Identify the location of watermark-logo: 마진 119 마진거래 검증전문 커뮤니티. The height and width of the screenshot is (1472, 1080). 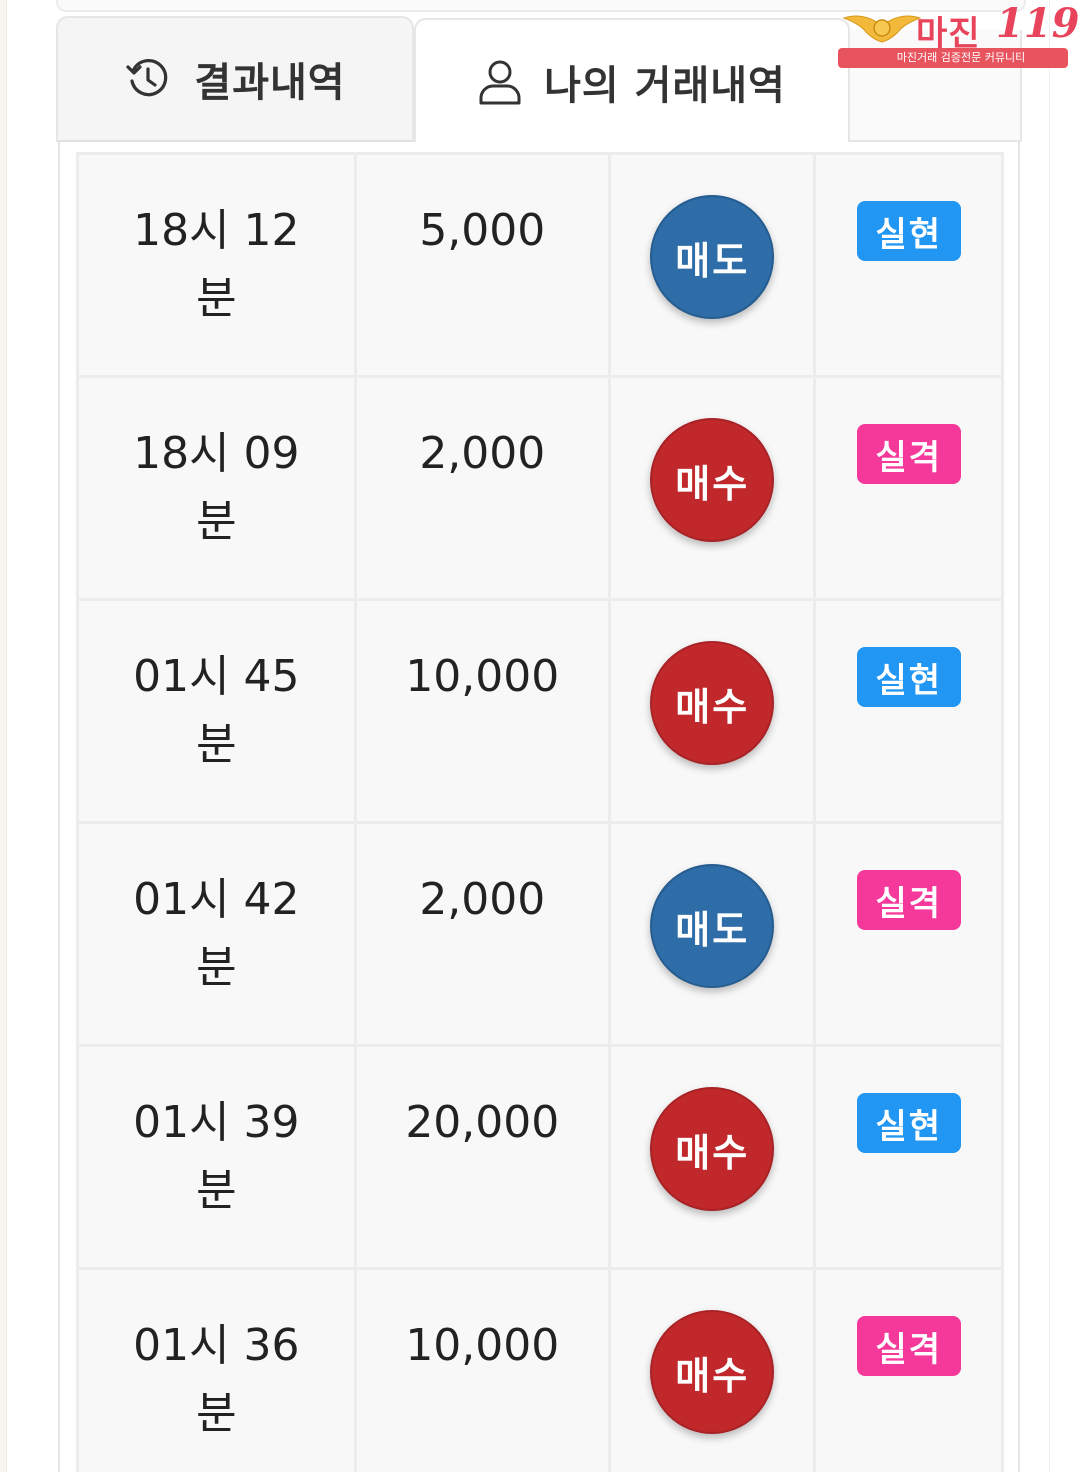
(958, 34).